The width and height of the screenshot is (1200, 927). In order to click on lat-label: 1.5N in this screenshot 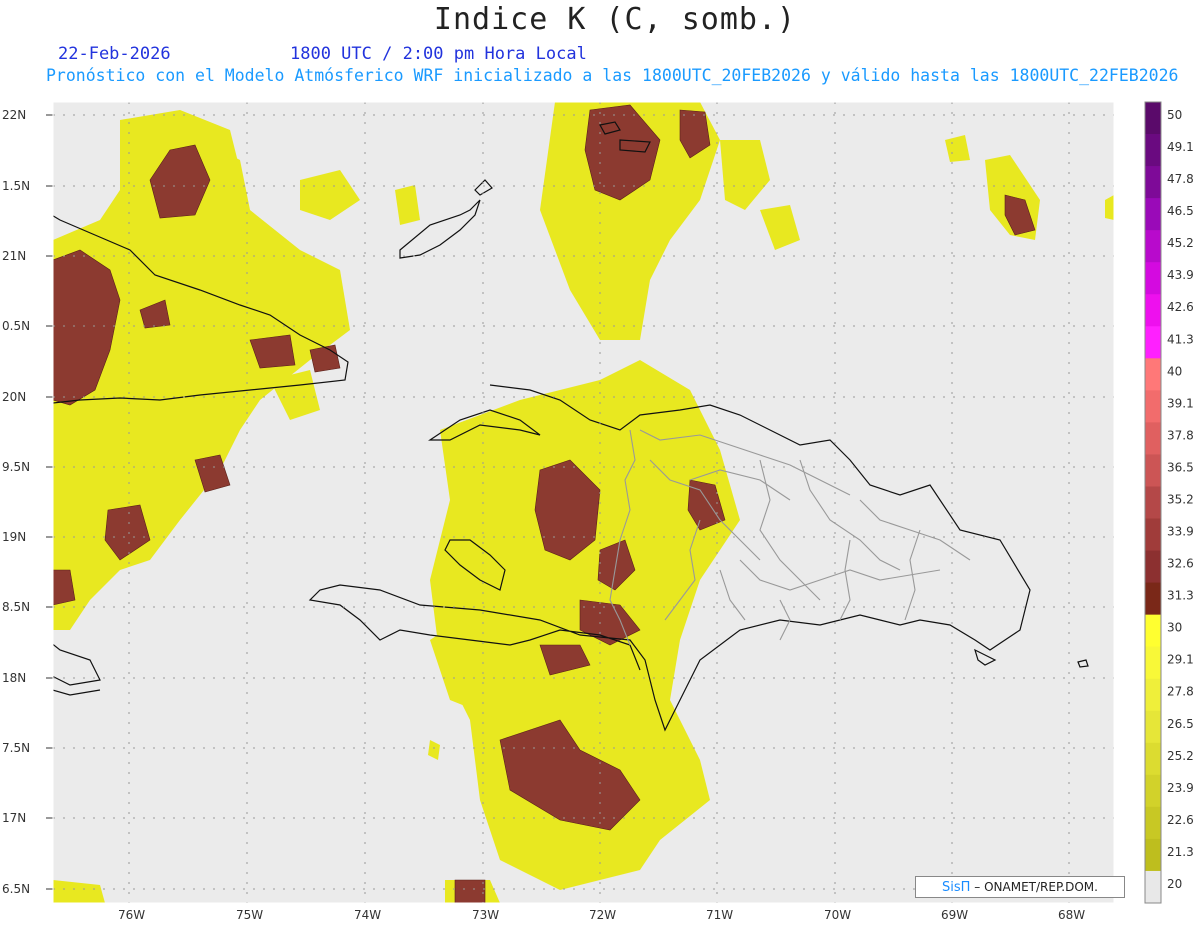, I will do `click(16, 186)`.